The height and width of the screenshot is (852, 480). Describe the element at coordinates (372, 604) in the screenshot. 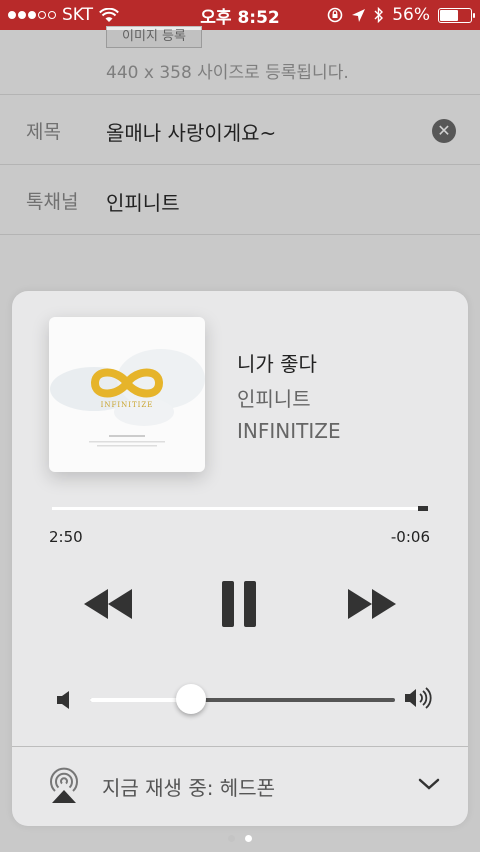

I see `fast-forward-button` at that location.